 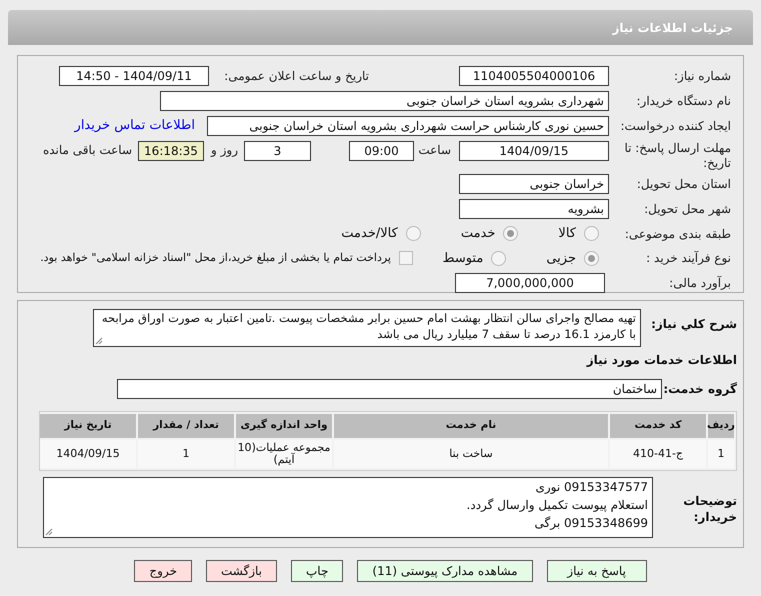 I want to click on province-field: خراسان جنوبی, so click(x=534, y=184).